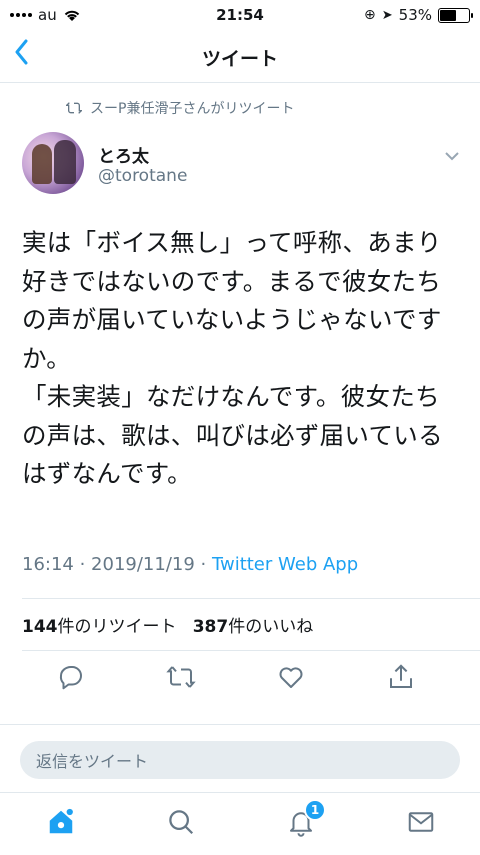 The image size is (480, 855). I want to click on search-icon, so click(181, 822).